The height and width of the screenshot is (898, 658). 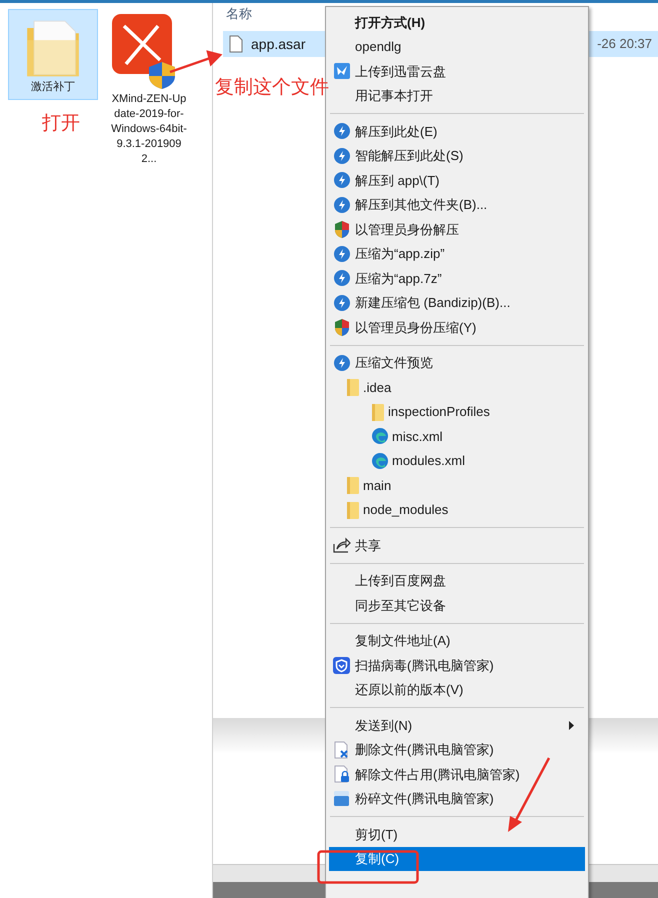 What do you see at coordinates (457, 131) in the screenshot?
I see `menu-item: 解压到此处(E)` at bounding box center [457, 131].